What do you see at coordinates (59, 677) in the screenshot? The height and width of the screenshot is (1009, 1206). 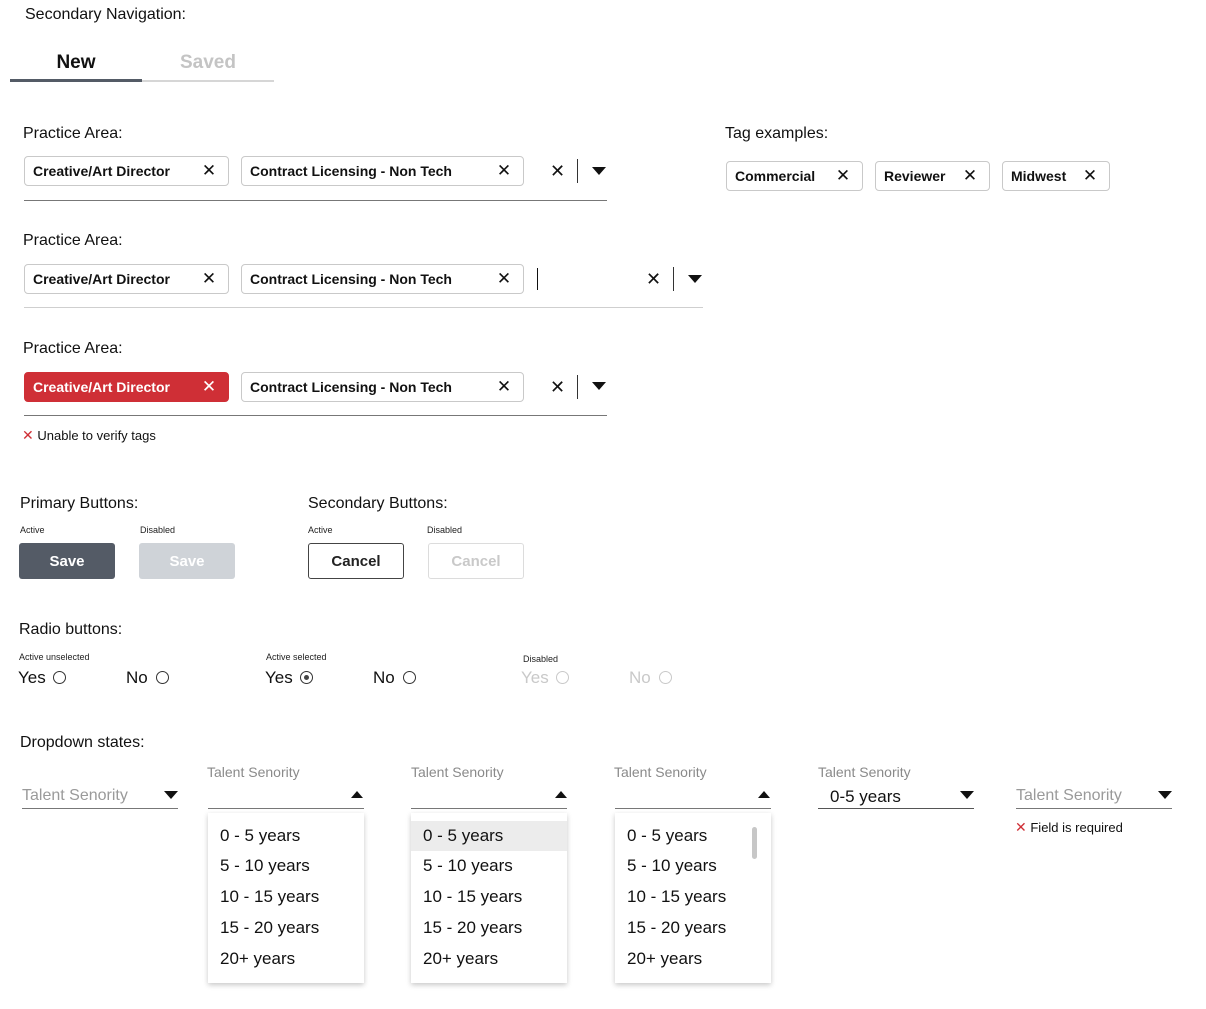 I see `radio-yes` at bounding box center [59, 677].